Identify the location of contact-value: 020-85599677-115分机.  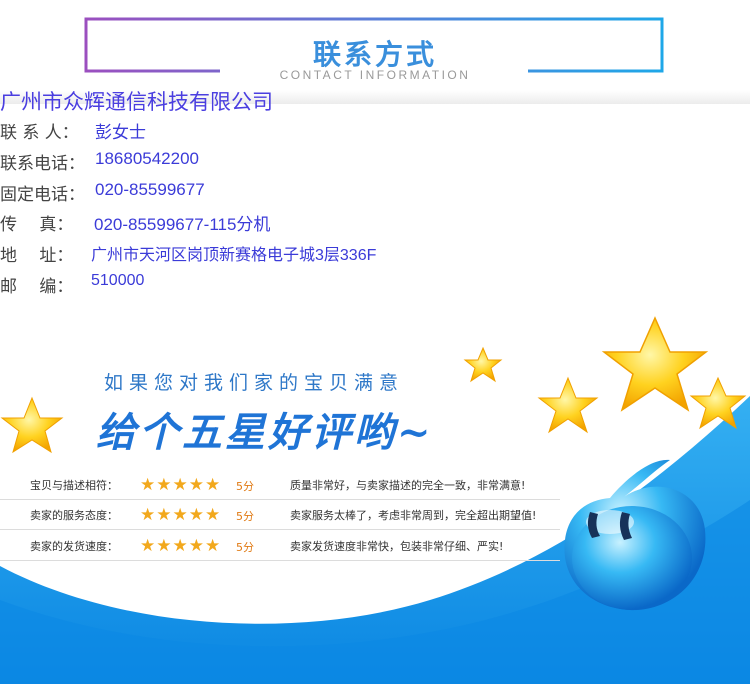
(182, 224).